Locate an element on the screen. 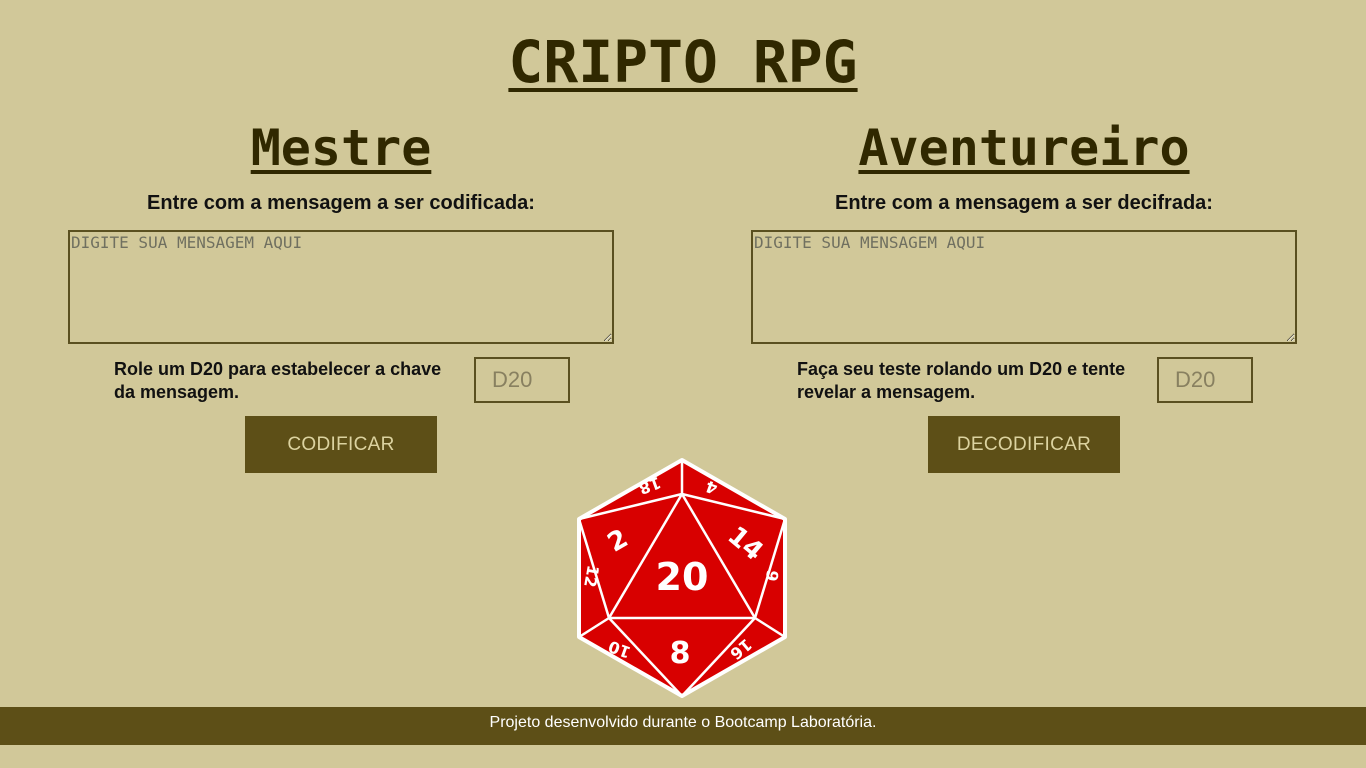  d20-dice-icon: 20 2 14 8 18 4 12 6 10 16 is located at coordinates (682, 578).